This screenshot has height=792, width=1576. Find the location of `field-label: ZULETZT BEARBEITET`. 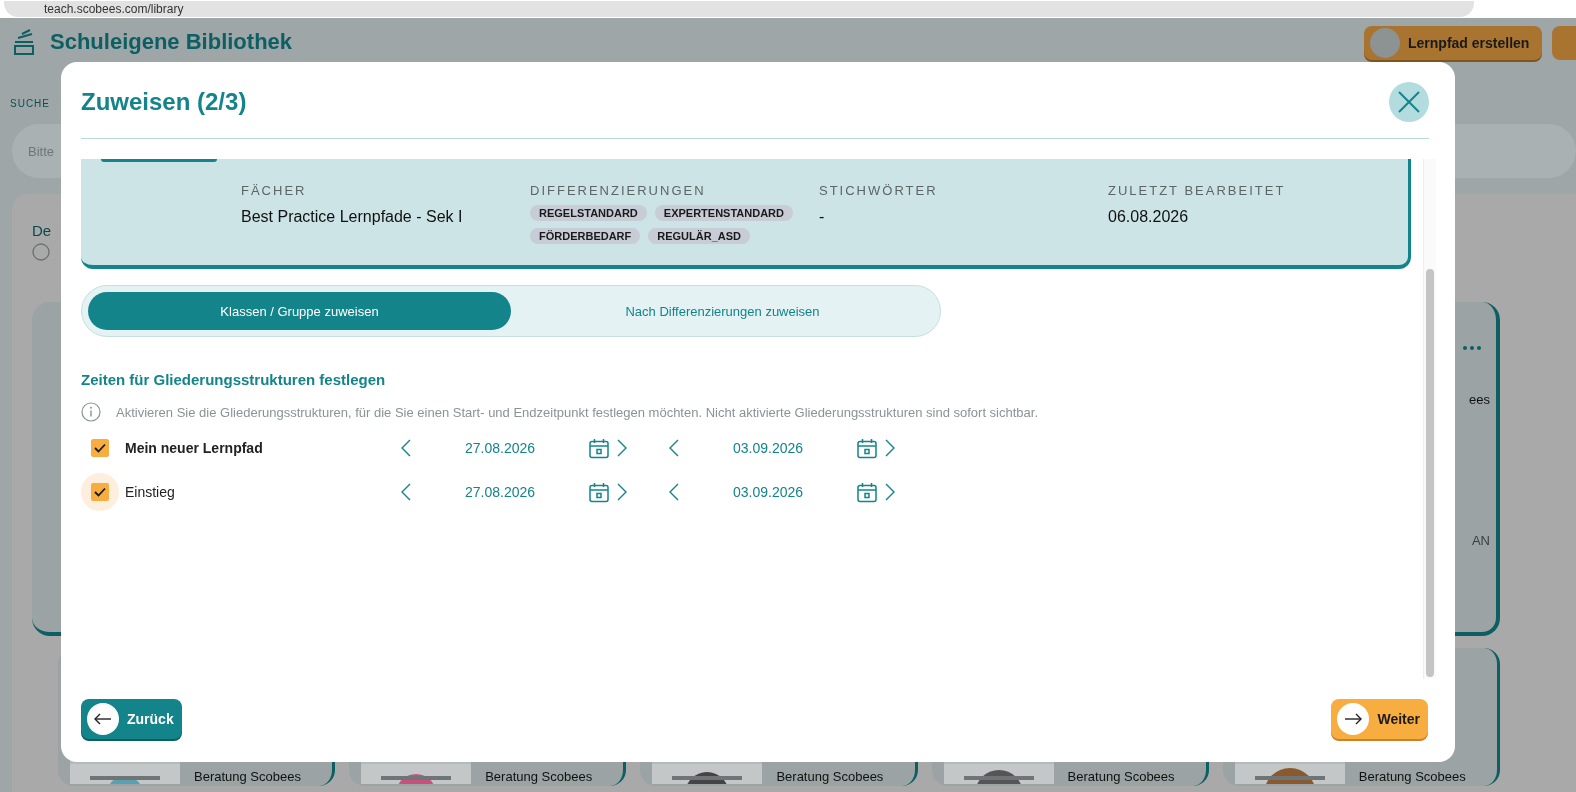

field-label: ZULETZT BEARBEITET is located at coordinates (1197, 190).